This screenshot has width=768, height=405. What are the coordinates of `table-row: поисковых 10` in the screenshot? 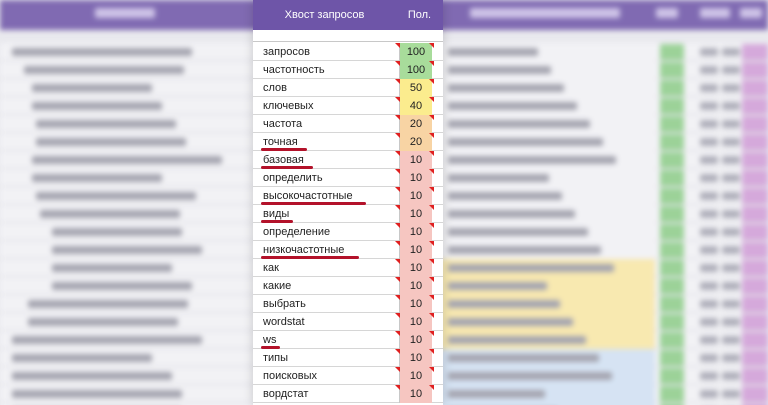 It's located at (348, 376).